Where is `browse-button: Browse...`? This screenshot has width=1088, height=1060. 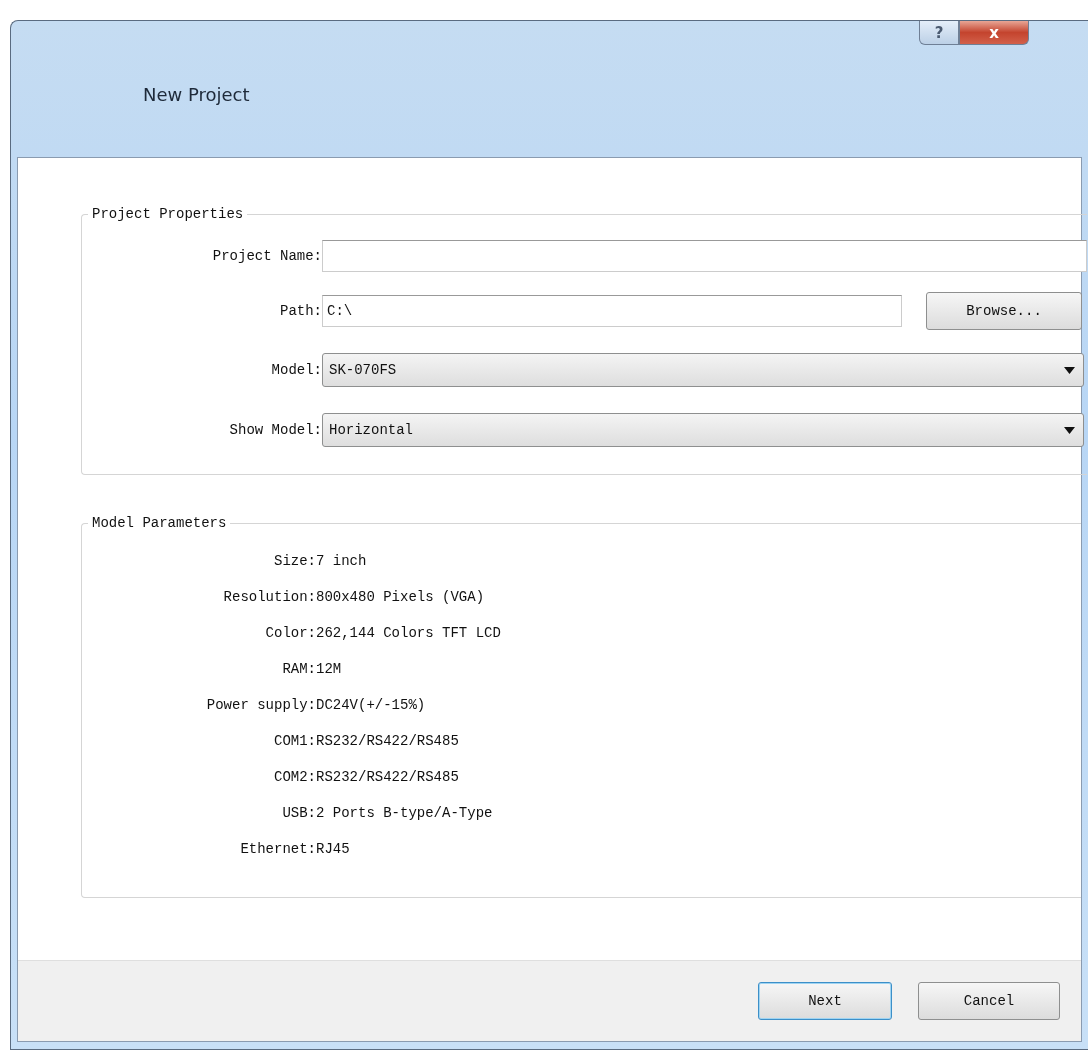
browse-button: Browse... is located at coordinates (1004, 311).